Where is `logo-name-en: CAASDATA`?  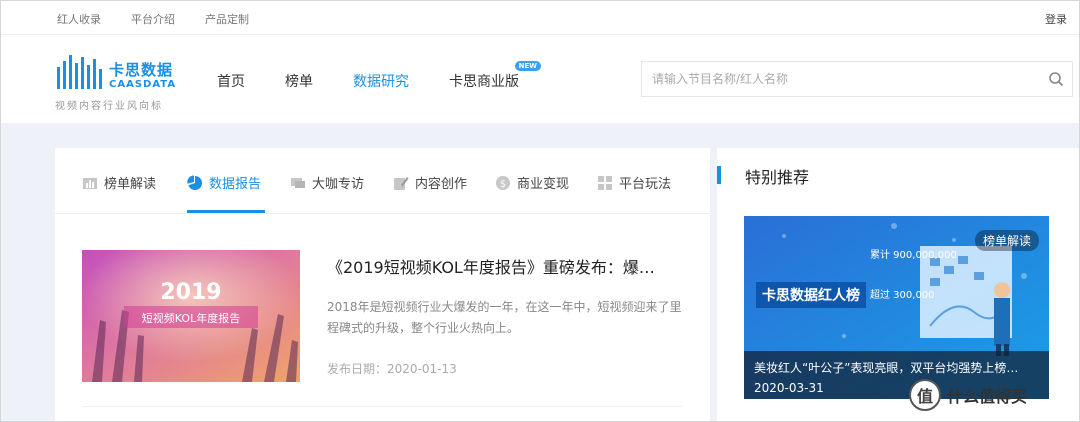 logo-name-en: CAASDATA is located at coordinates (143, 84).